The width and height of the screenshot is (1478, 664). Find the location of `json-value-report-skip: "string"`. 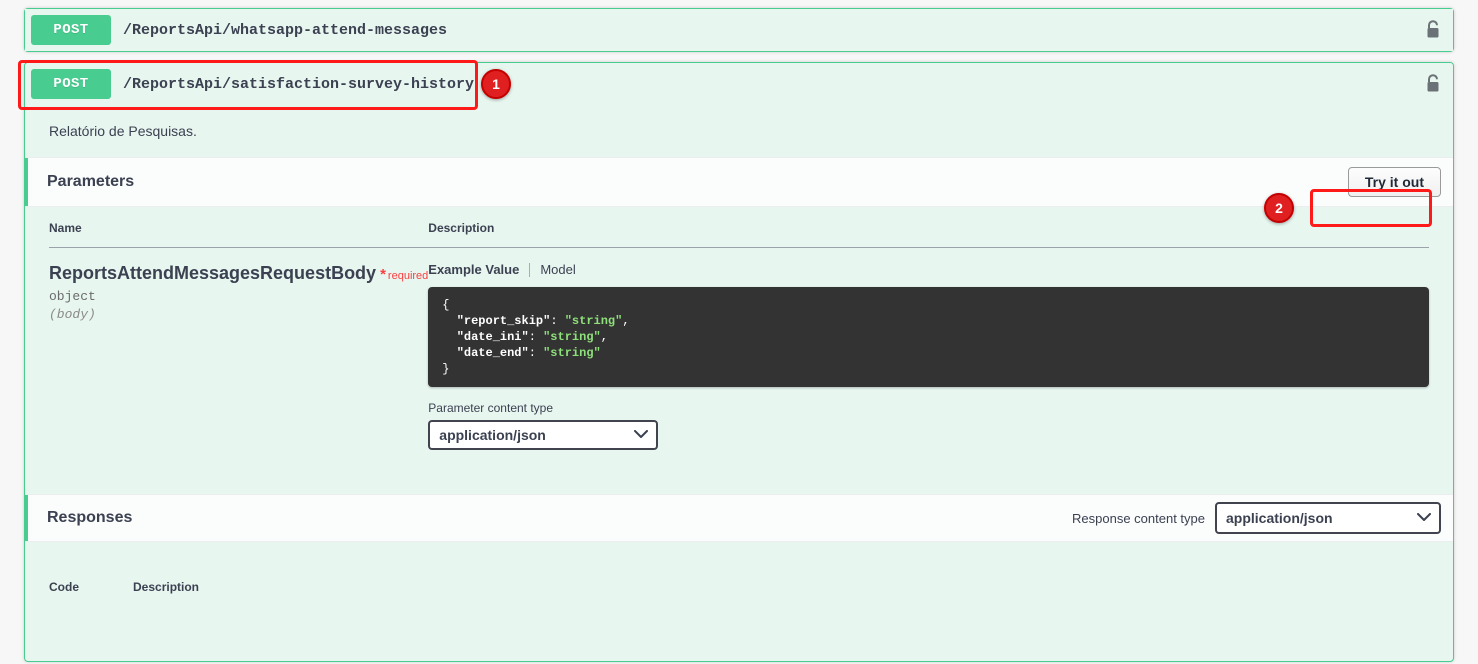

json-value-report-skip: "string" is located at coordinates (593, 321).